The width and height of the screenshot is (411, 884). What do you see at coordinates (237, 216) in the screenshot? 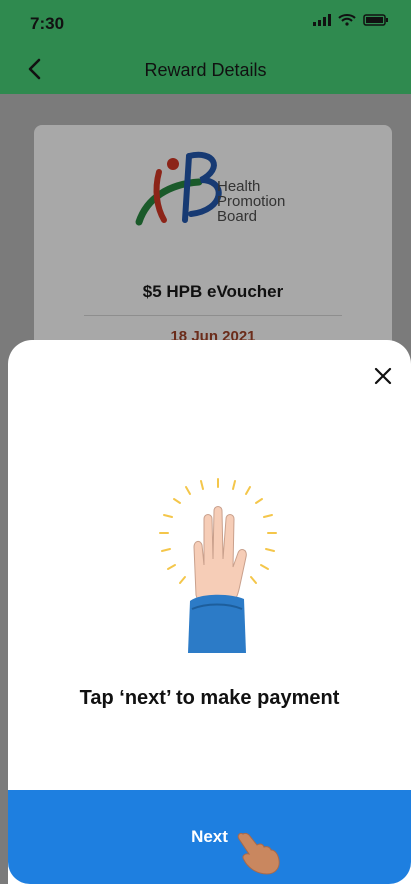
I see `logo-text-3: Board` at bounding box center [237, 216].